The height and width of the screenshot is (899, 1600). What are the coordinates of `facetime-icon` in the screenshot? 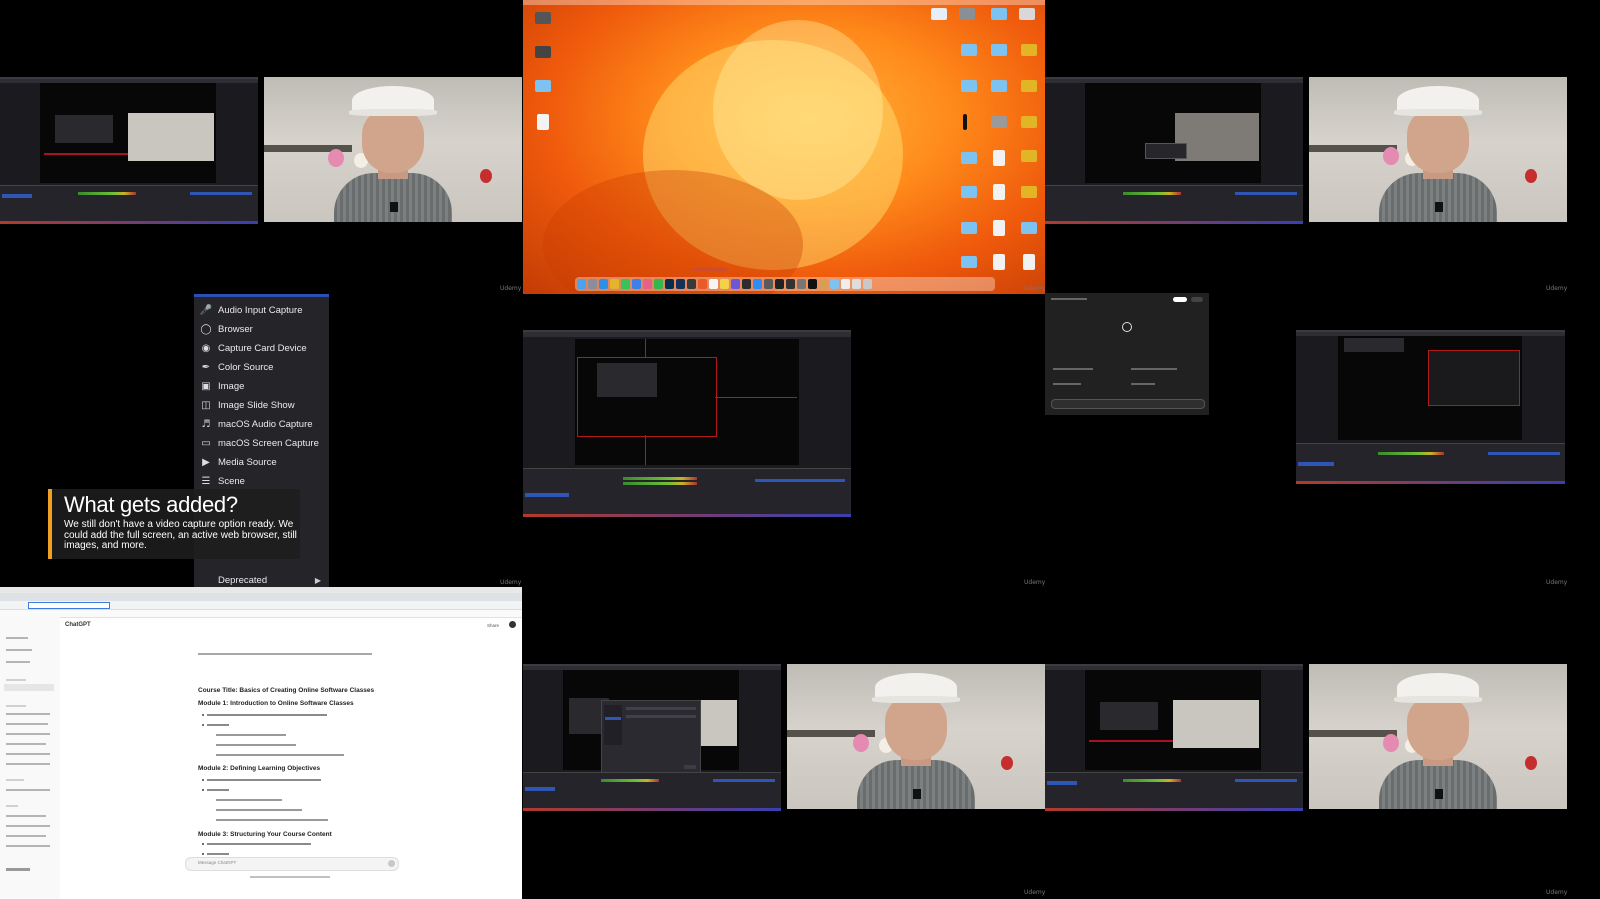 It's located at (658, 284).